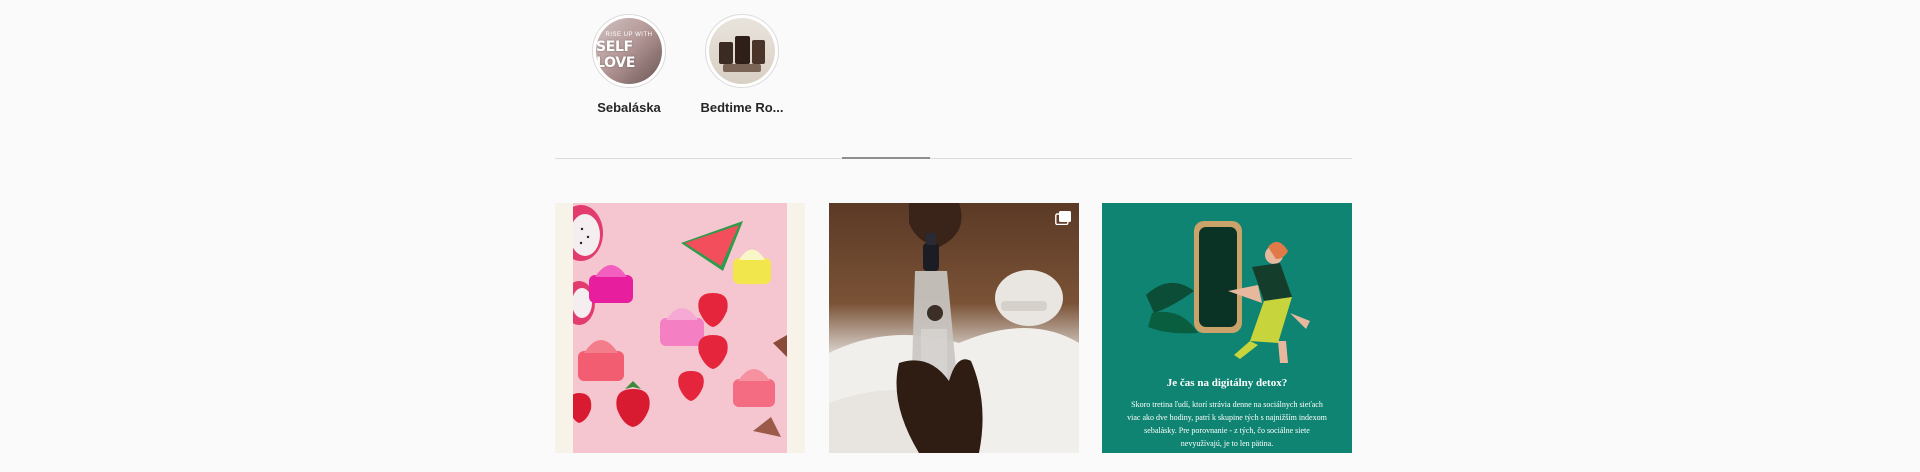  I want to click on spray-bottle-illustration, so click(954, 328).